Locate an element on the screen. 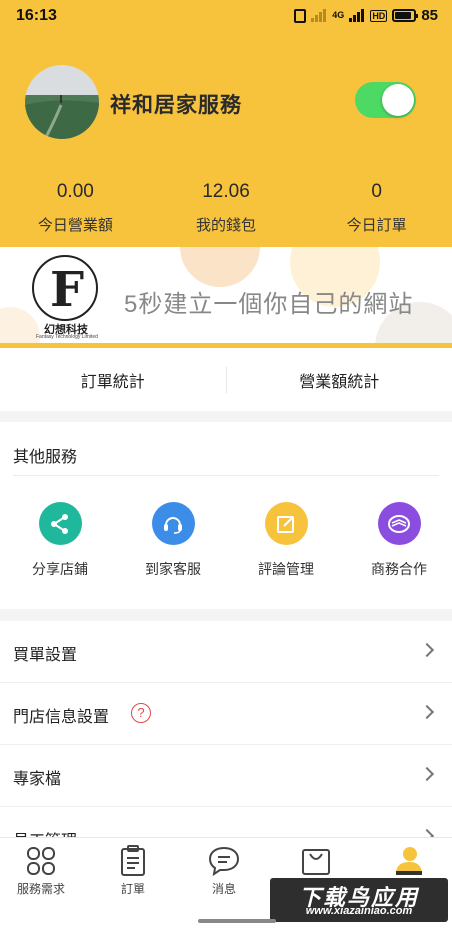 This screenshot has height=936, width=452. logo-english-name: Fantasy Technology Limited is located at coordinates (67, 337).